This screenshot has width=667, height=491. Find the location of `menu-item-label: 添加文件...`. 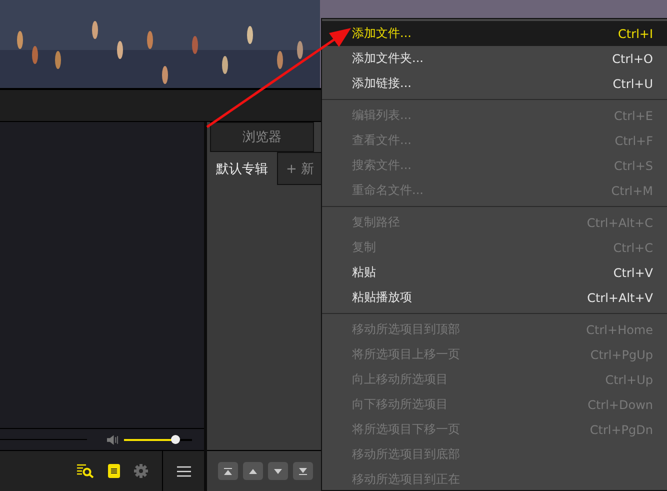

menu-item-label: 添加文件... is located at coordinates (382, 33).